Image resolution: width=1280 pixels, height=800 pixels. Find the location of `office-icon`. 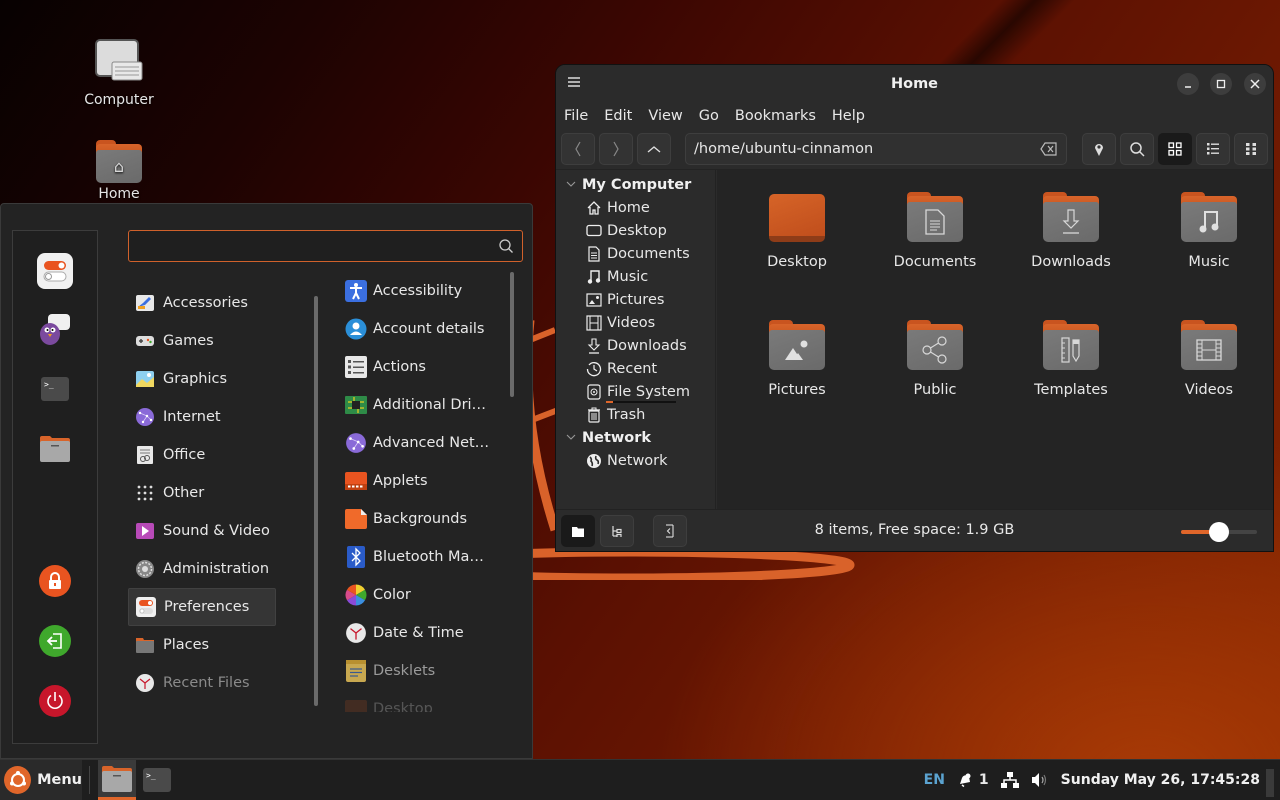

office-icon is located at coordinates (145, 455).